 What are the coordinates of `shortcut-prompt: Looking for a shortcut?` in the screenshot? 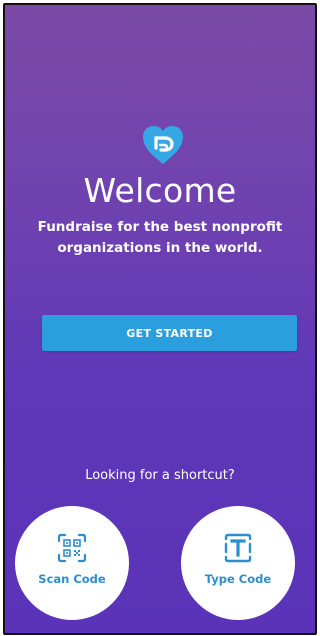 It's located at (160, 475).